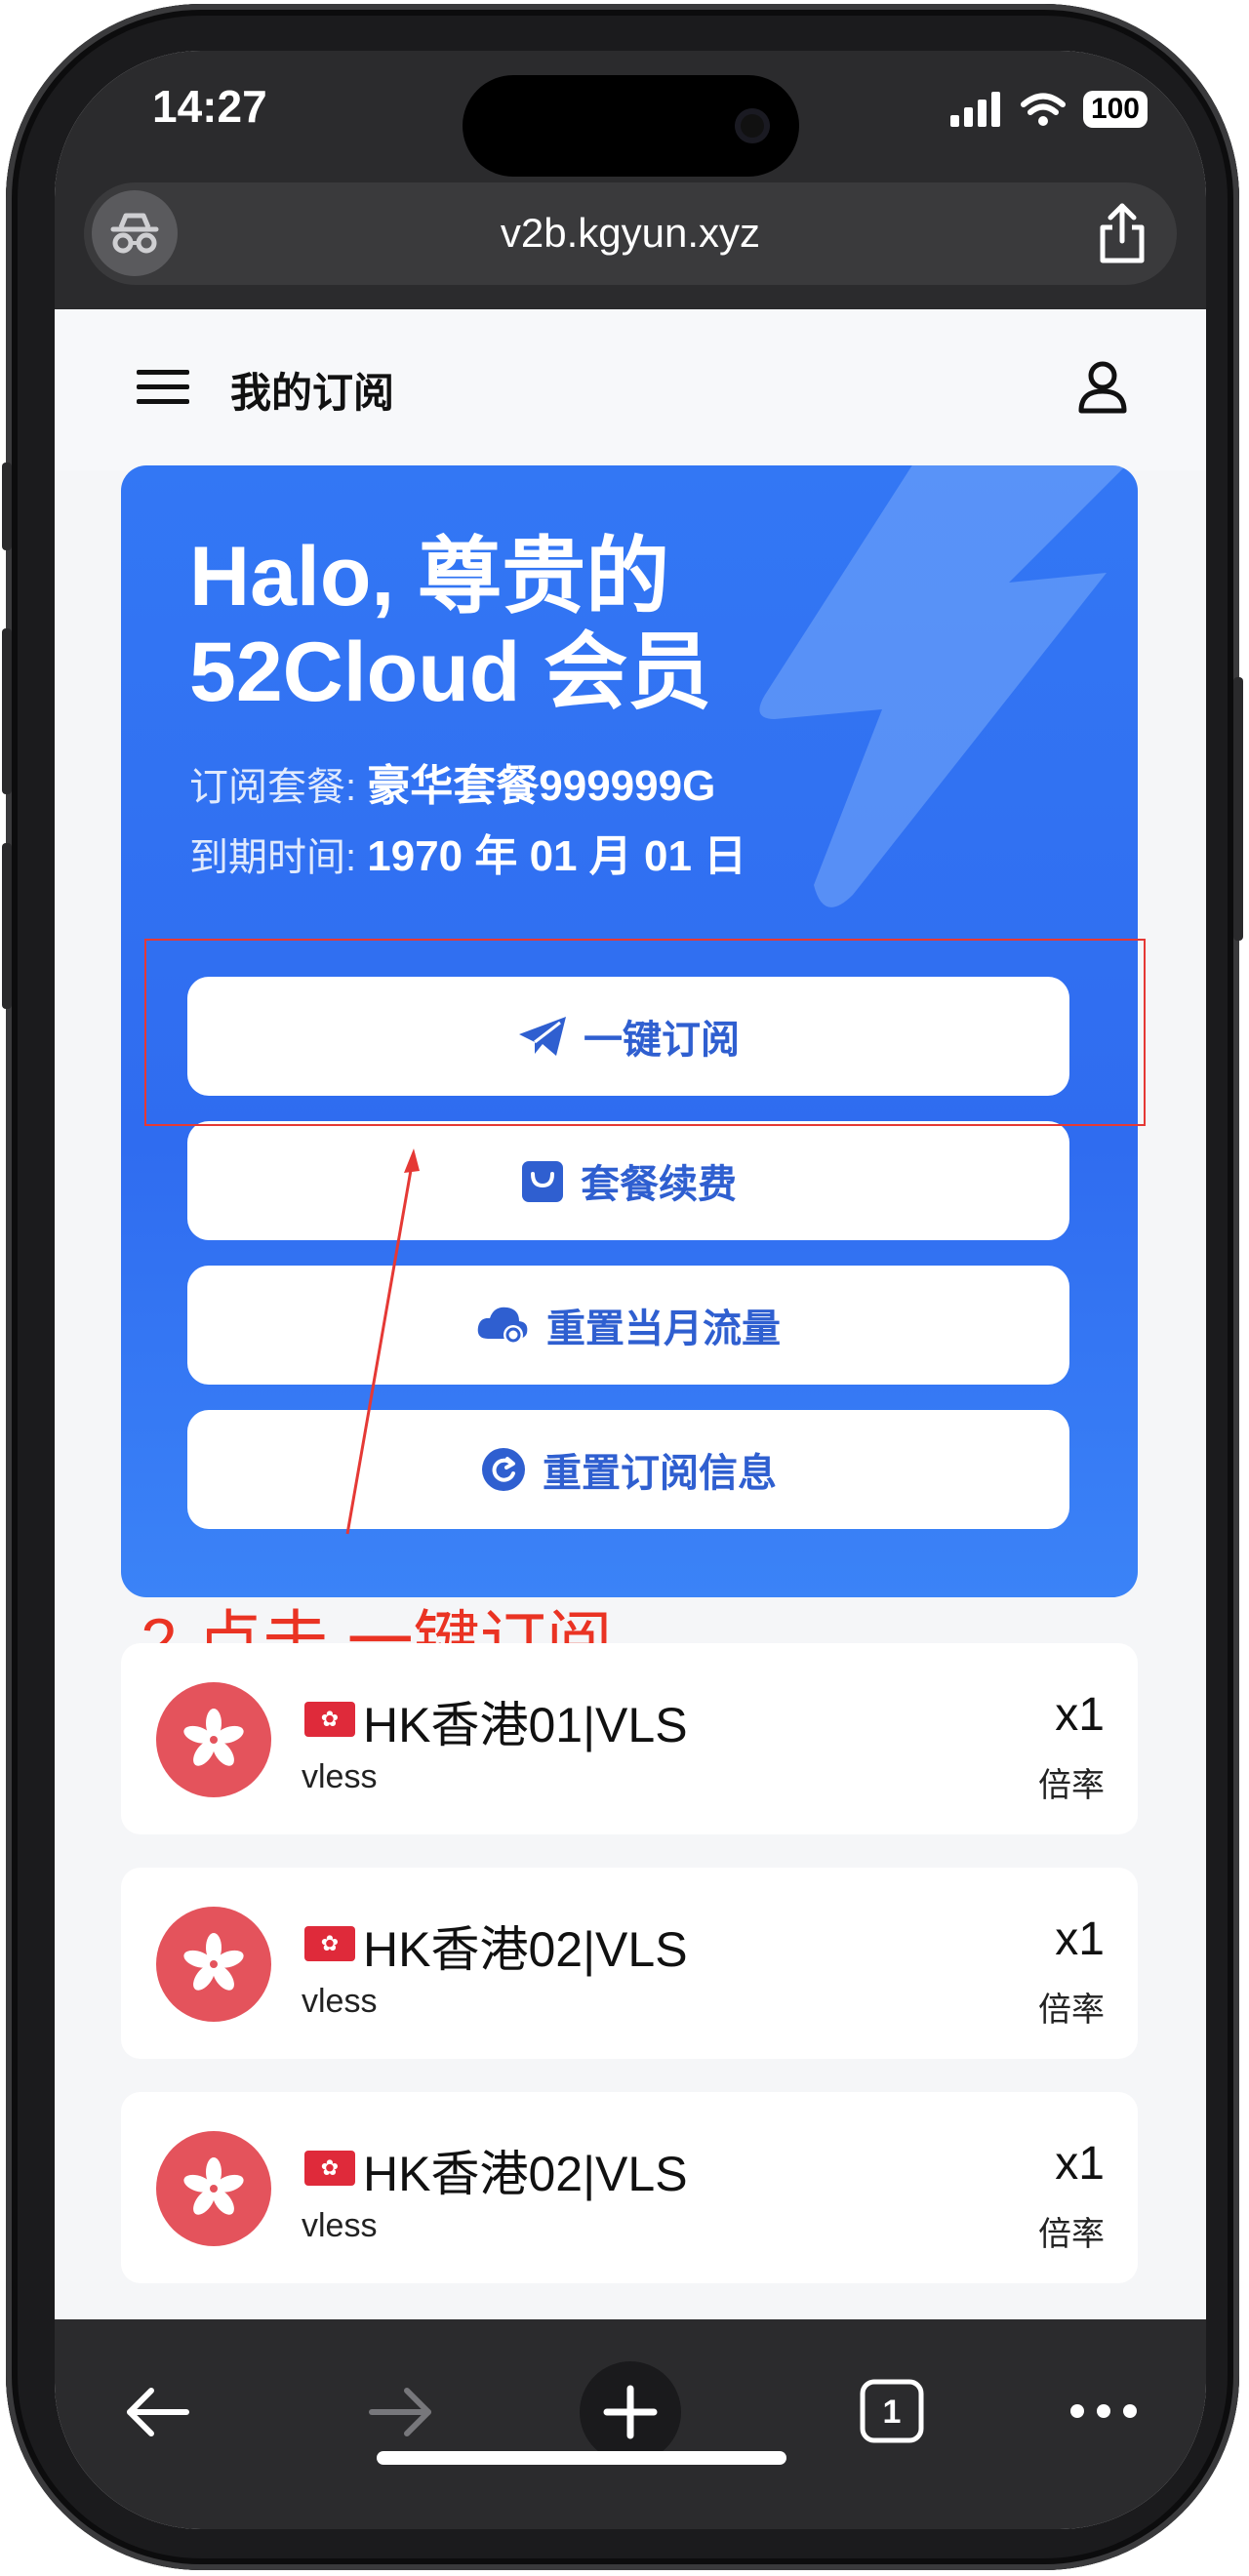 The width and height of the screenshot is (1249, 2576). Describe the element at coordinates (273, 857) in the screenshot. I see `expire-label: 到期时间:` at that location.